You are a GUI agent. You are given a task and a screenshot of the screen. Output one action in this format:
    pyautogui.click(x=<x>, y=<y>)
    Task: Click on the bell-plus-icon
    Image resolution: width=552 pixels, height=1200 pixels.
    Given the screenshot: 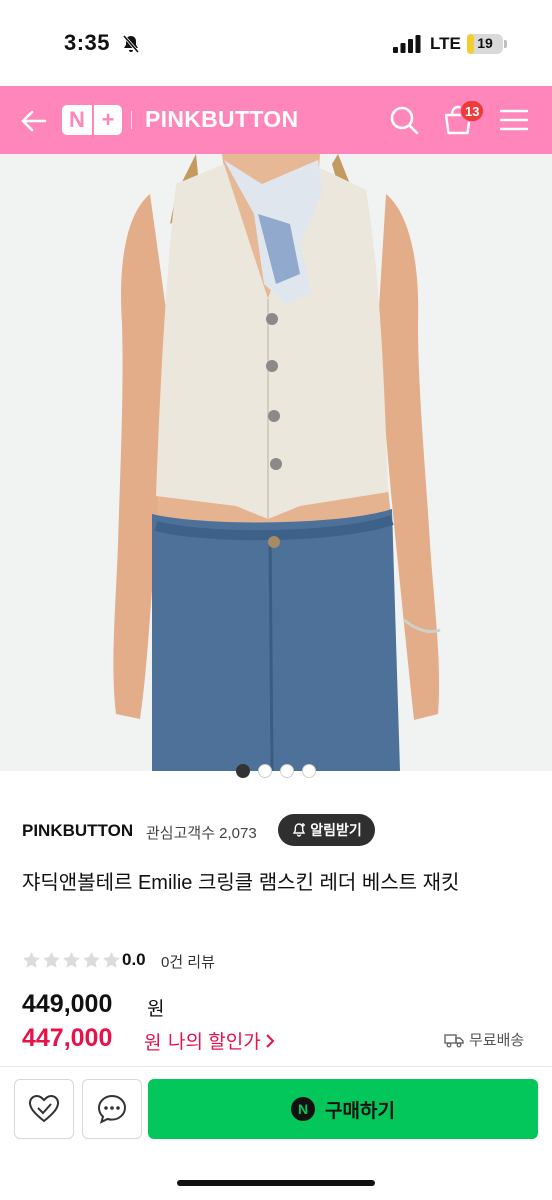 What is the action you would take?
    pyautogui.click(x=299, y=830)
    